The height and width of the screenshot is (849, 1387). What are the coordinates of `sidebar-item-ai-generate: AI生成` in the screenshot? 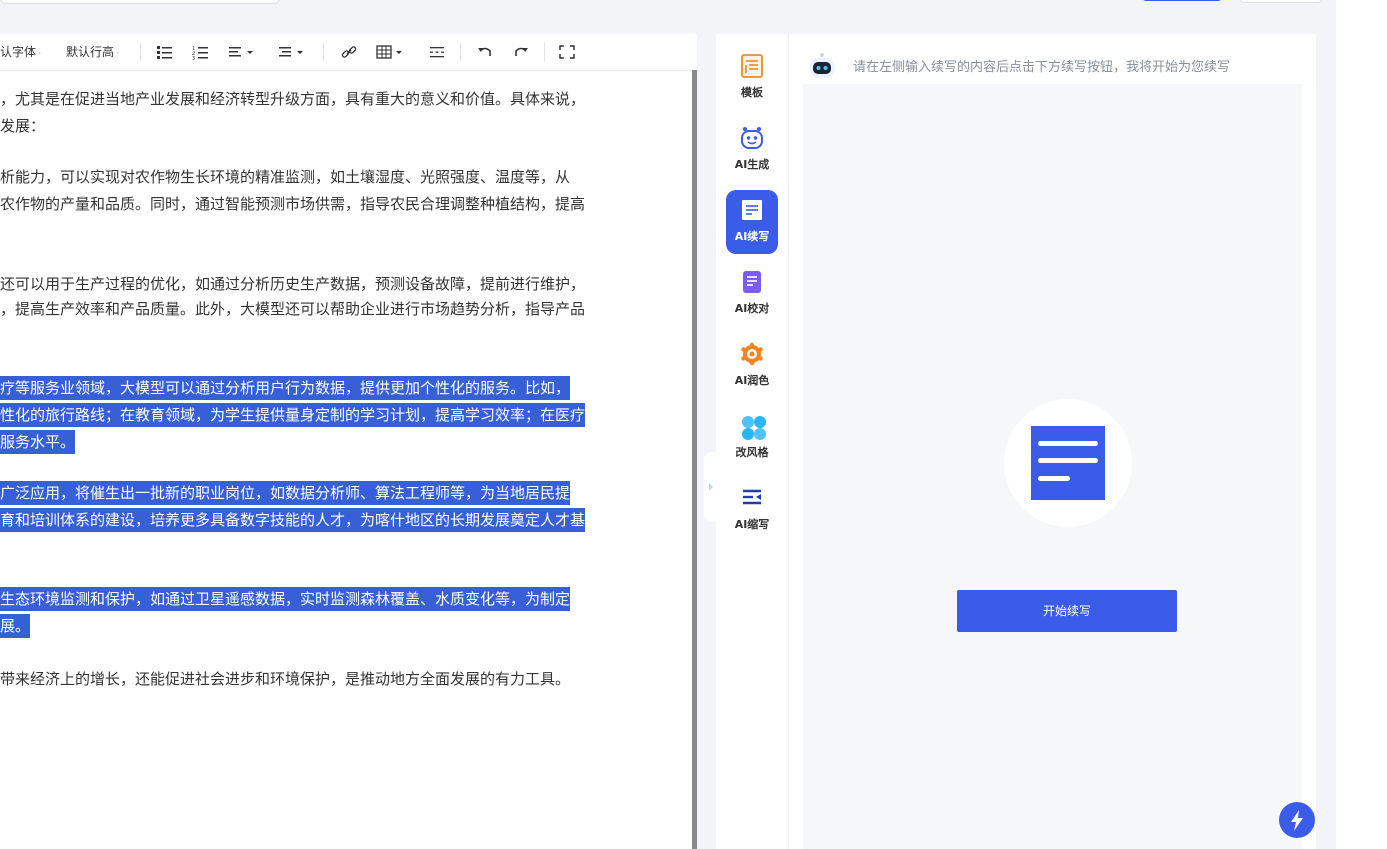 It's located at (752, 150).